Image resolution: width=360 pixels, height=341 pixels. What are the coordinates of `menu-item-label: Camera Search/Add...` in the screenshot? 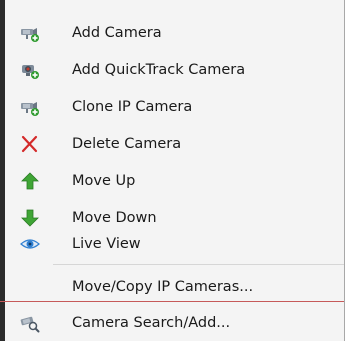 It's located at (151, 323).